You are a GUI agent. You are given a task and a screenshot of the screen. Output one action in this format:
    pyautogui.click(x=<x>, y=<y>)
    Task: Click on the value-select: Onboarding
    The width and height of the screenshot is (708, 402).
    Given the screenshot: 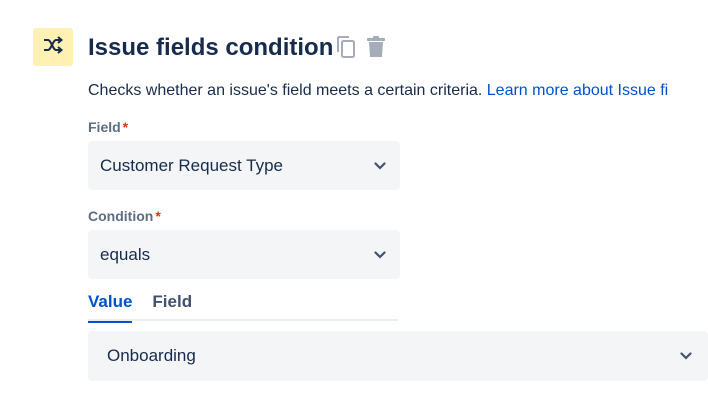 What is the action you would take?
    pyautogui.click(x=398, y=356)
    